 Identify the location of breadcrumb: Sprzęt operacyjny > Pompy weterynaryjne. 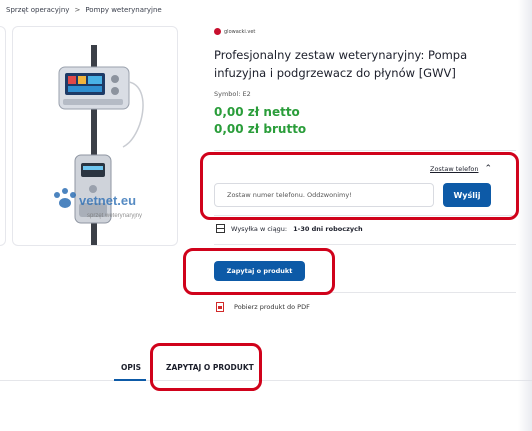
(84, 10).